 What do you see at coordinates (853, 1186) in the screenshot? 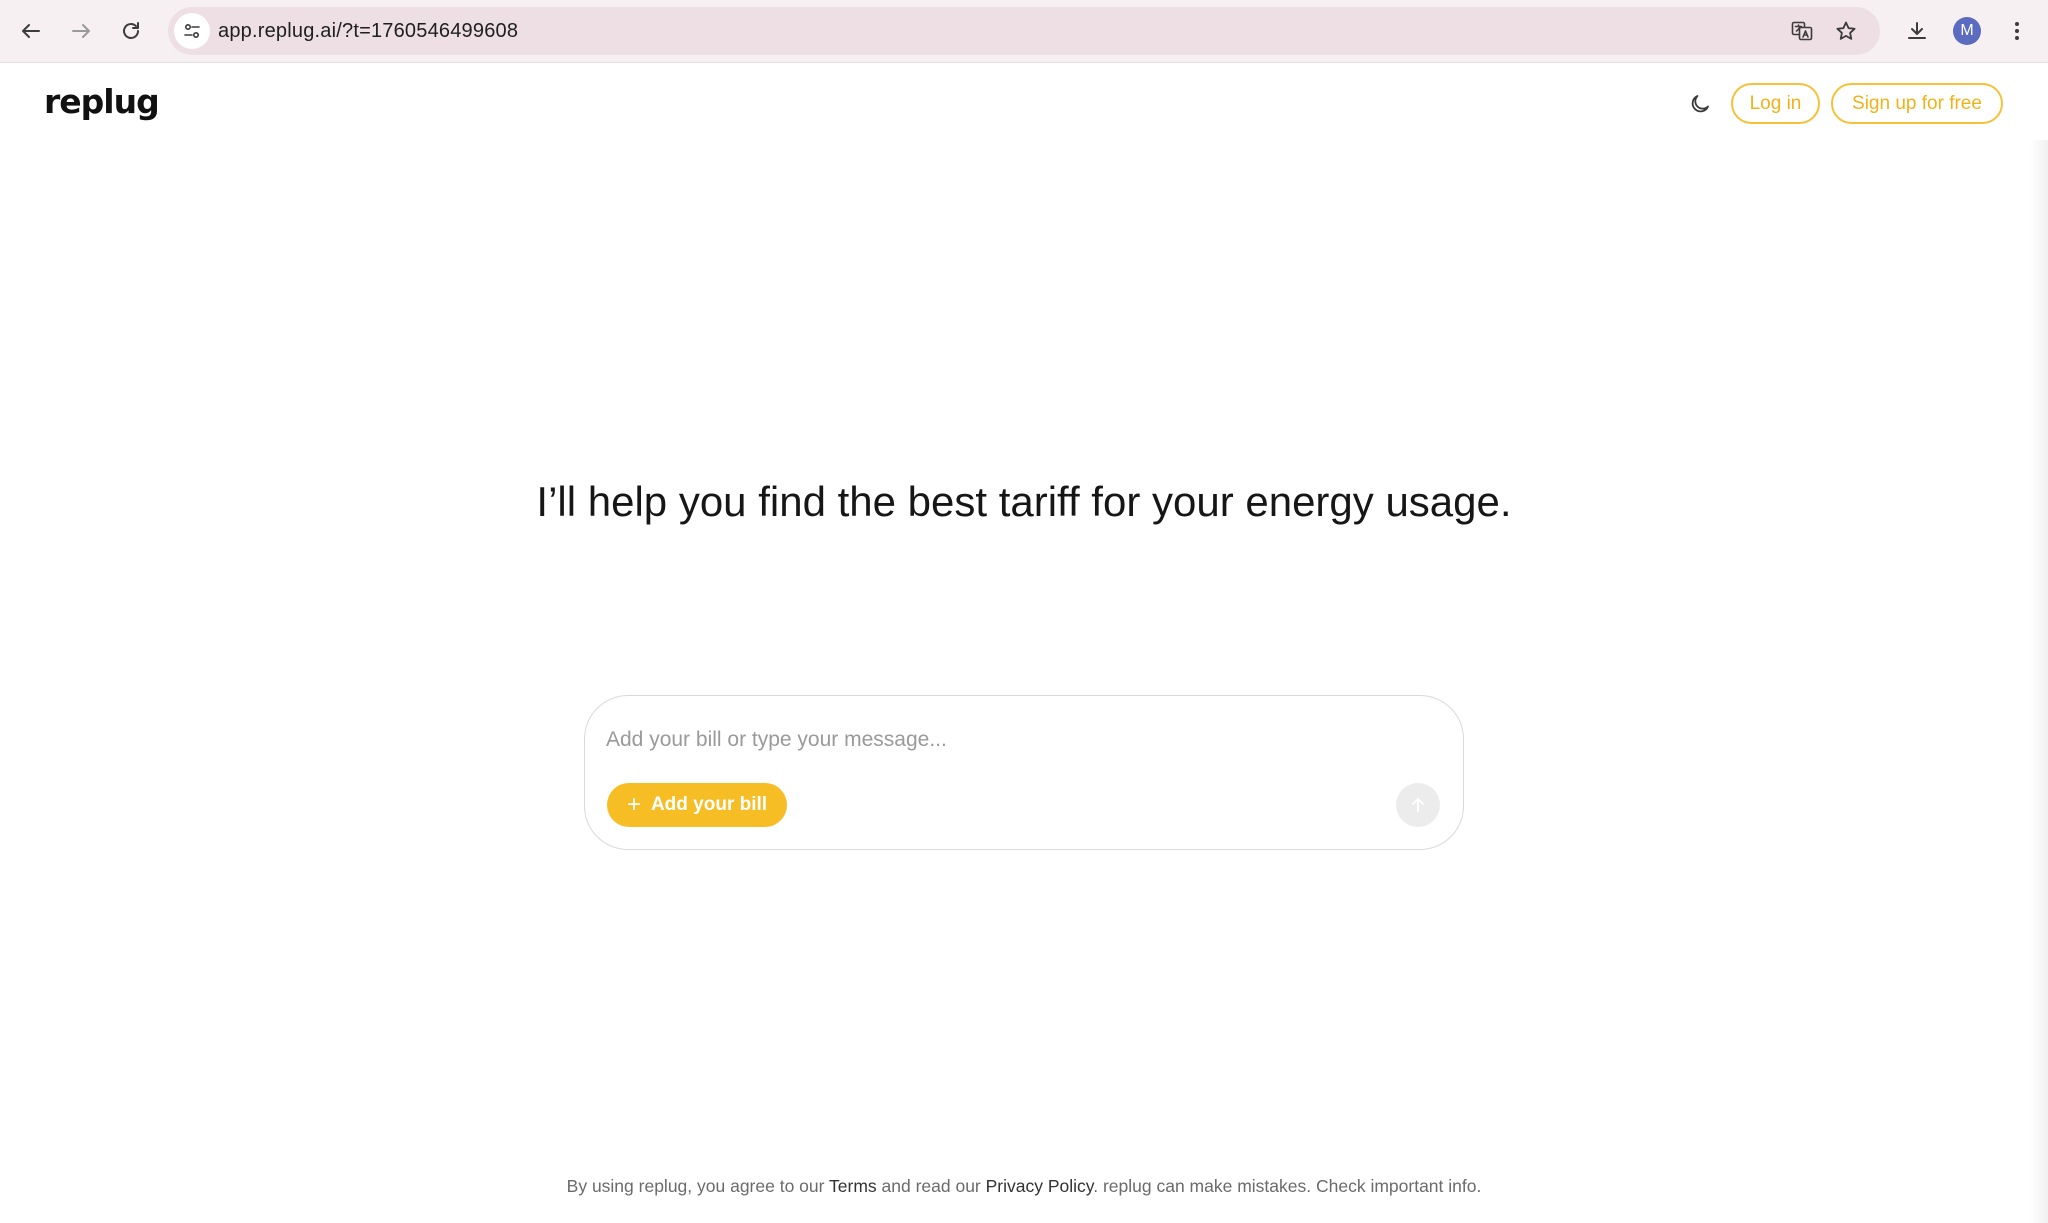
I see `terms-link: Terms` at bounding box center [853, 1186].